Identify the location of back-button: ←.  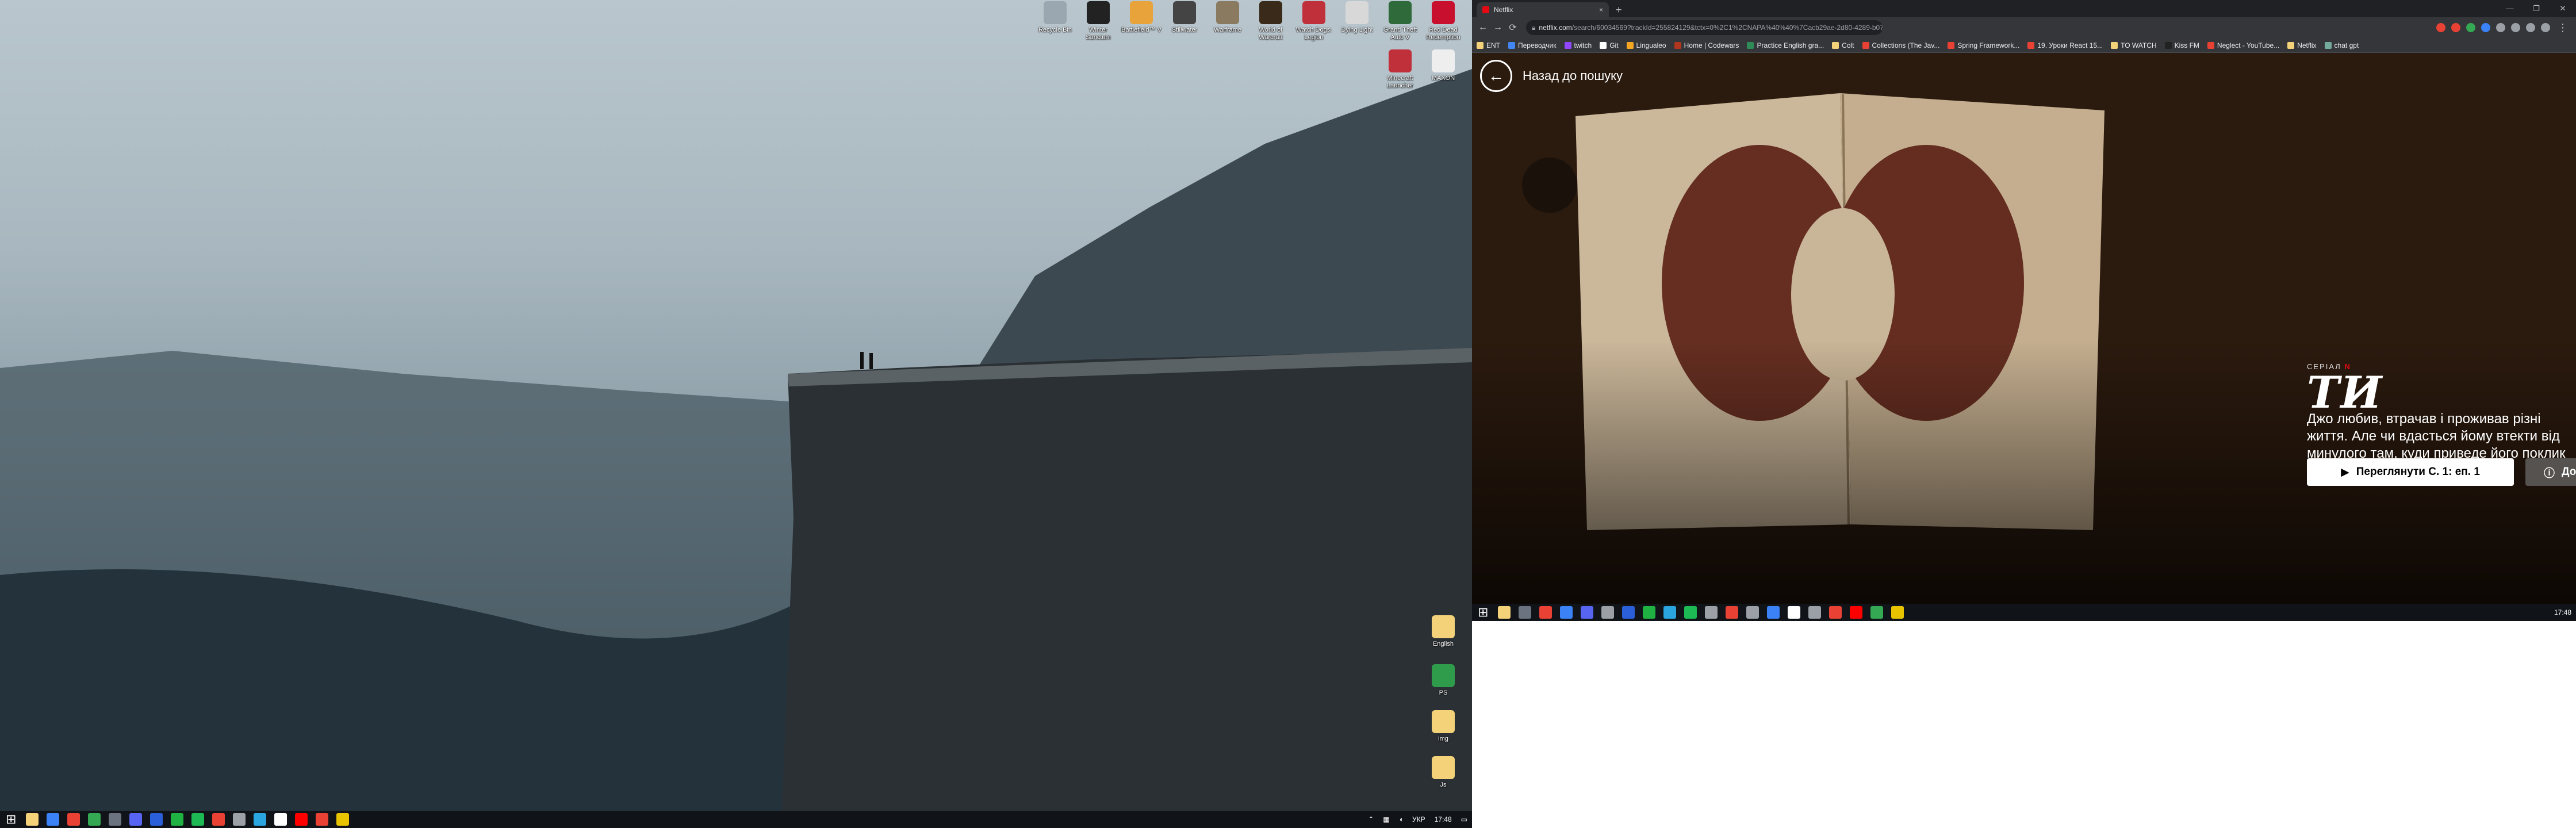
(1482, 27).